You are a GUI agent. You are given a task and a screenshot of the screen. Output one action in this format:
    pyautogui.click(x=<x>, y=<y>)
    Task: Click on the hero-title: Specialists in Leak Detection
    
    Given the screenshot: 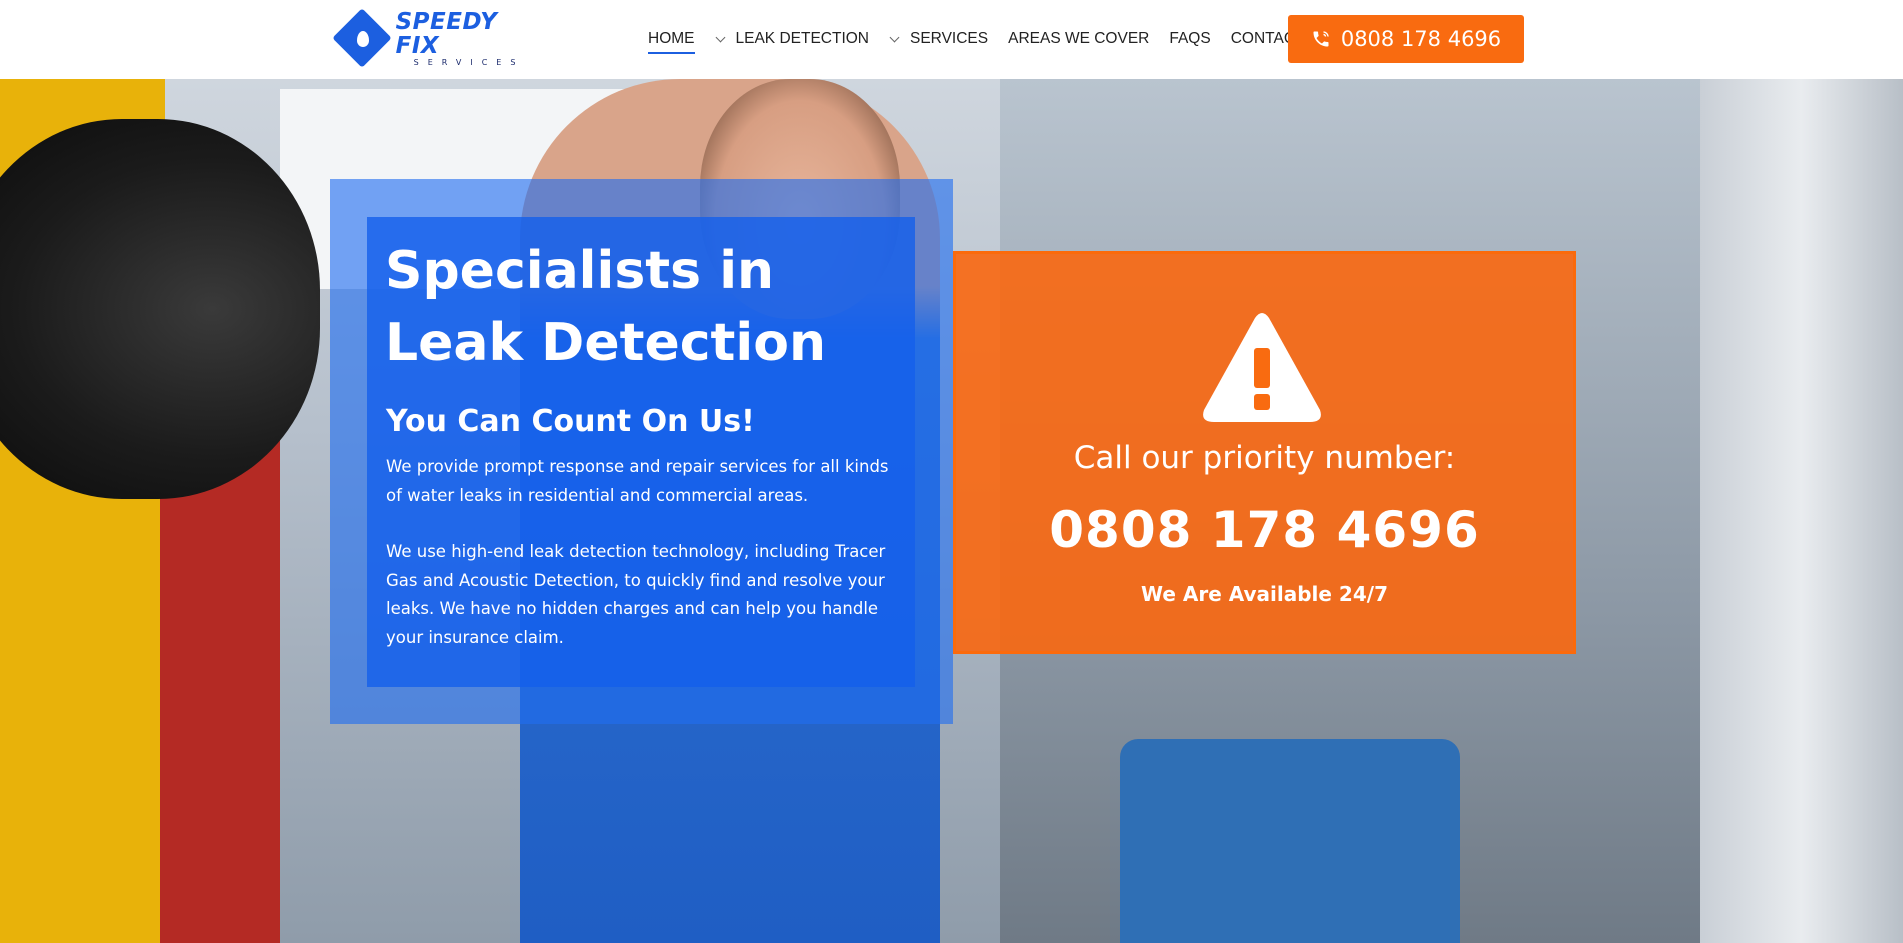 What is the action you would take?
    pyautogui.click(x=645, y=307)
    